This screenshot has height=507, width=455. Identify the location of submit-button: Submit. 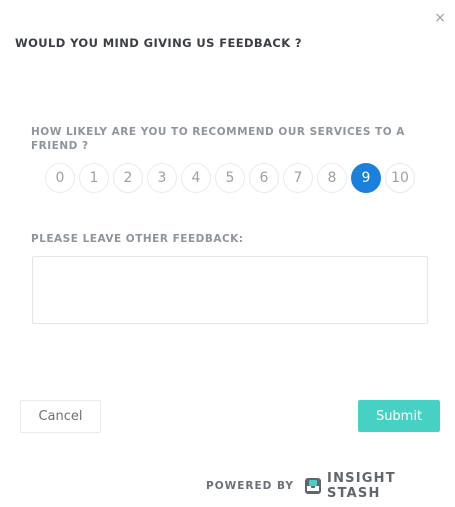
(399, 416).